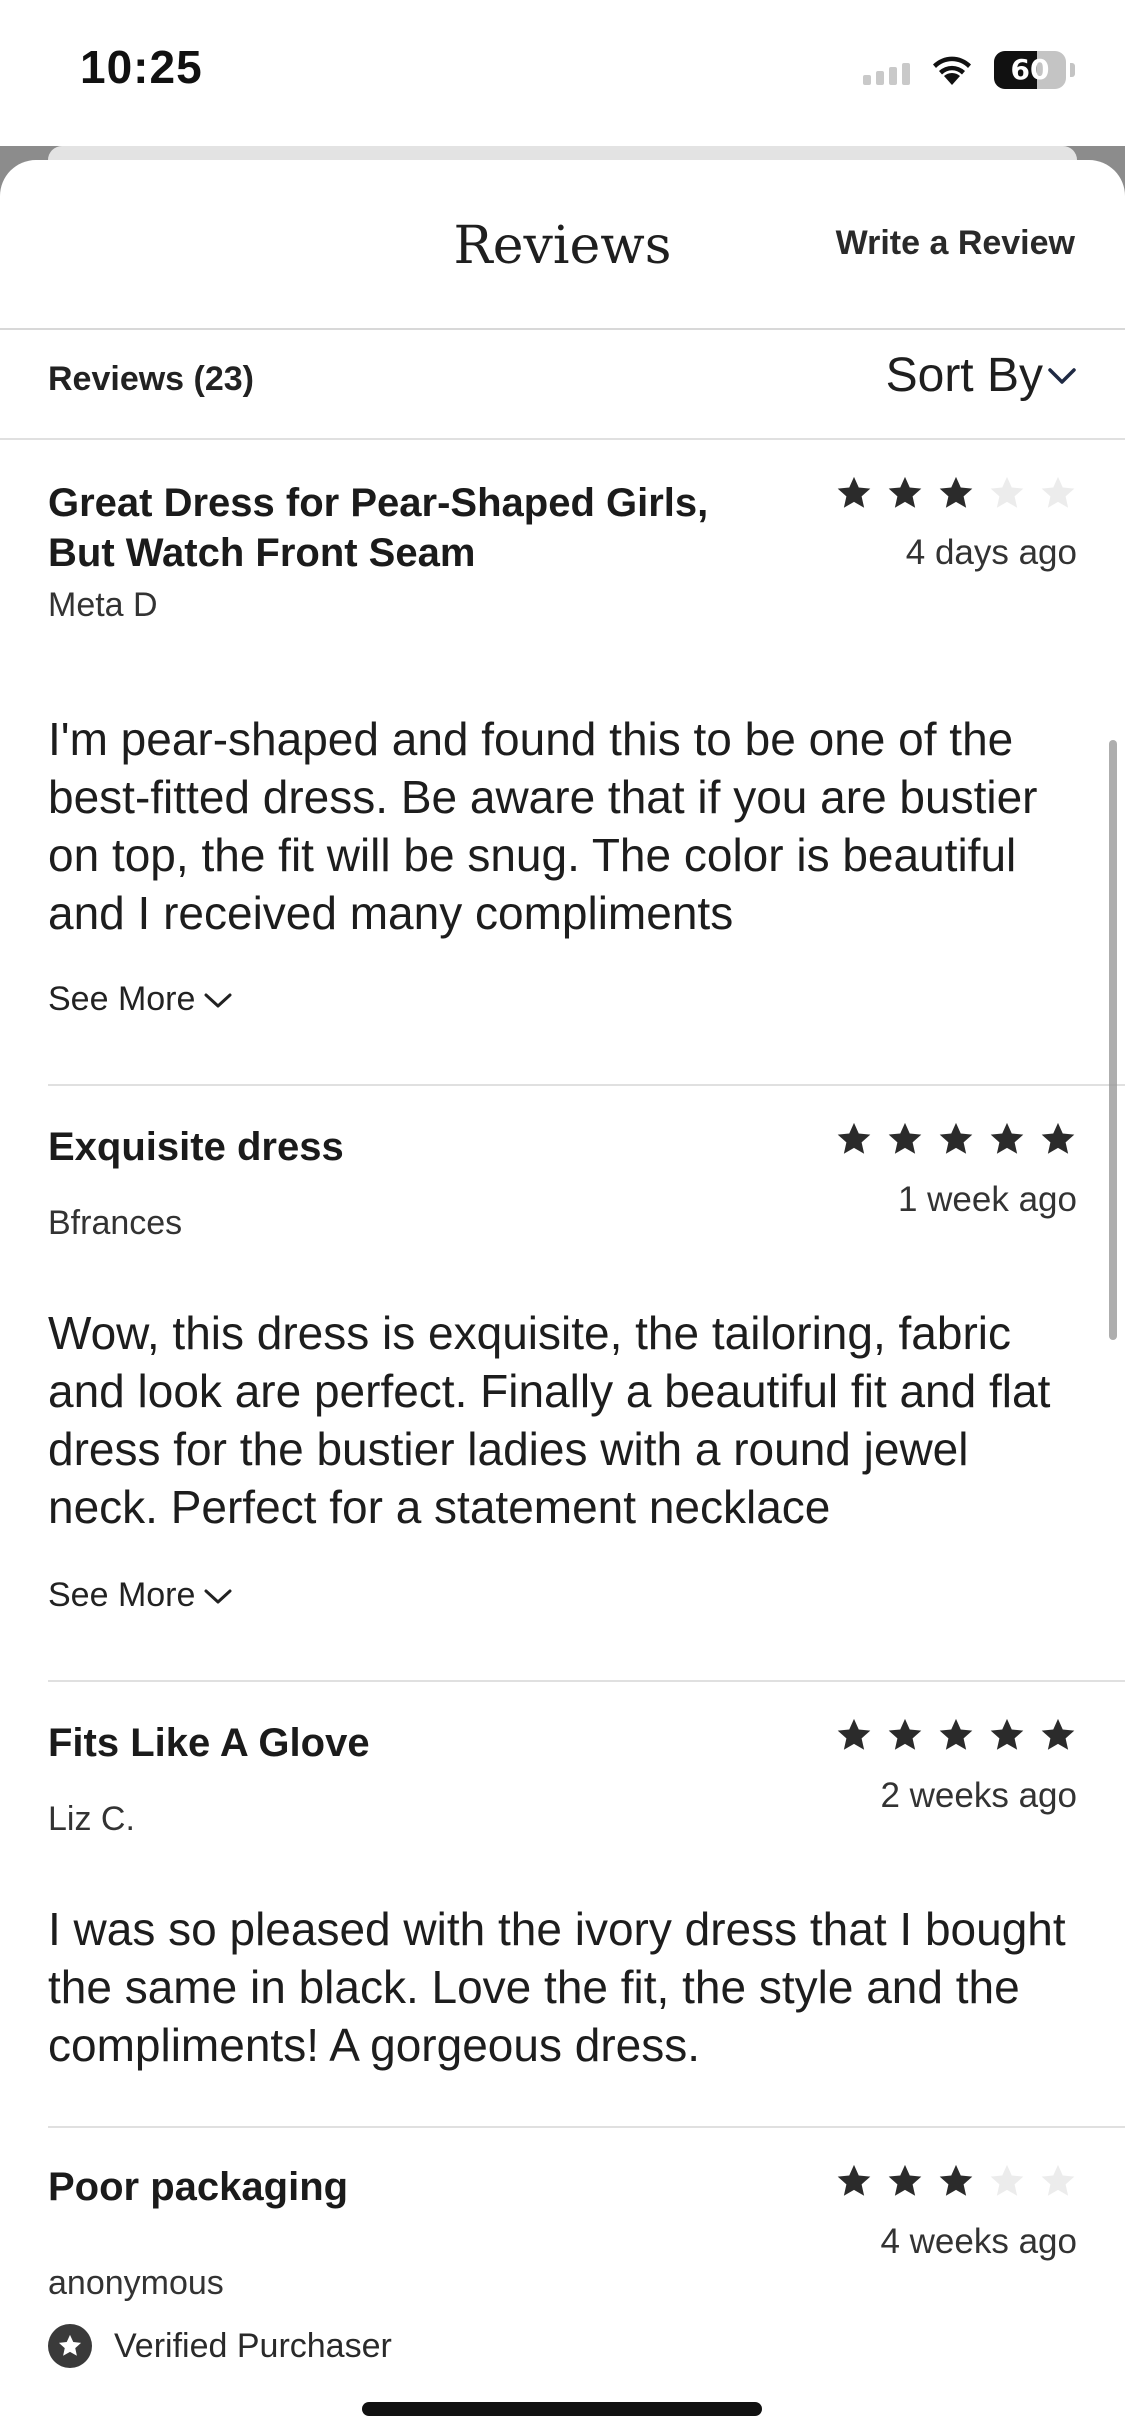 This screenshot has height=2436, width=1125. Describe the element at coordinates (91, 1819) in the screenshot. I see `review-author: Liz C.` at that location.